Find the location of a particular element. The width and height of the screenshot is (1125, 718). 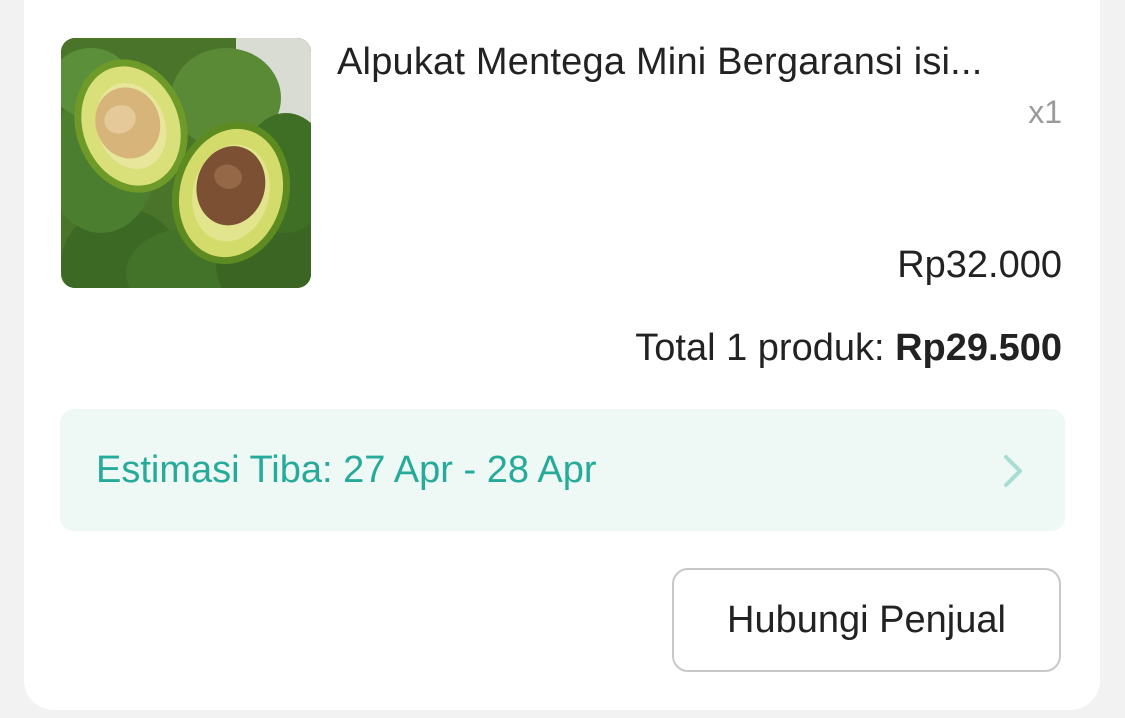

product-price: Rp32.000 is located at coordinates (979, 265).